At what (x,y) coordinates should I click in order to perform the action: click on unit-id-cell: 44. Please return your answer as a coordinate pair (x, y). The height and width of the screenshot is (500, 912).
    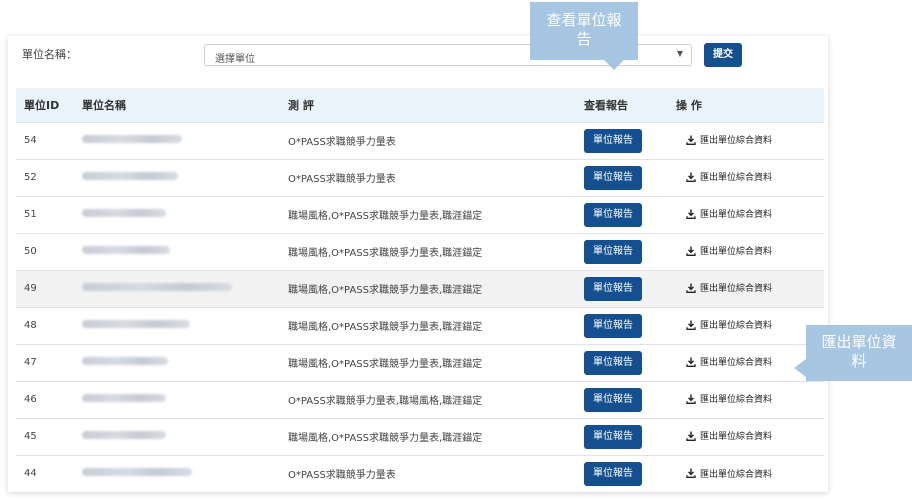
    Looking at the image, I should click on (30, 474).